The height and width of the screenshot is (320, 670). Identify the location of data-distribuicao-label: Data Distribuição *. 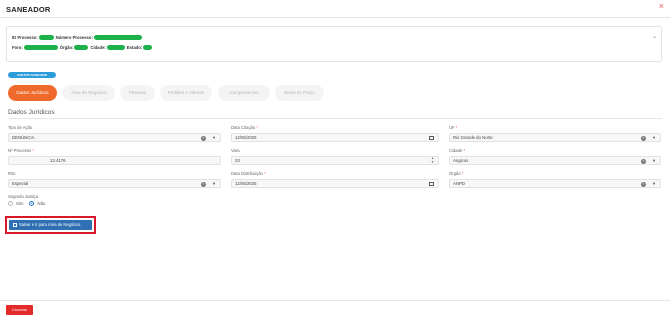
(248, 173).